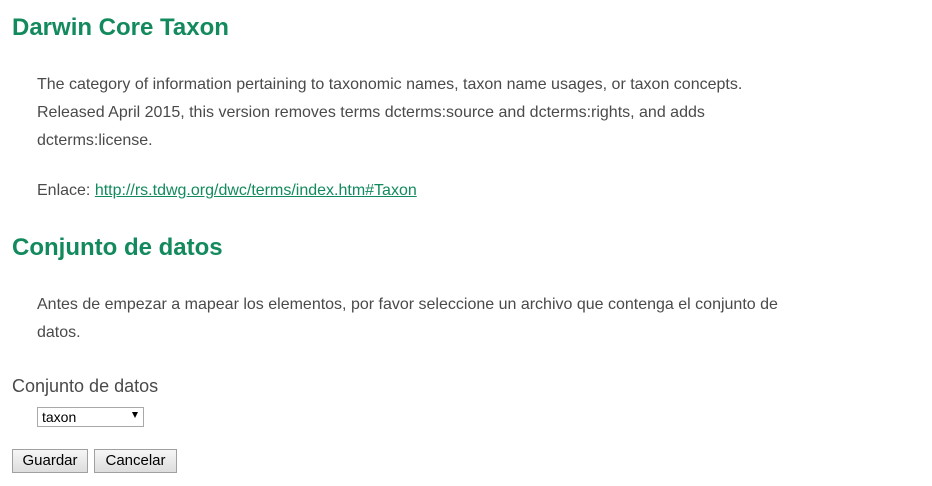 This screenshot has width=932, height=486. What do you see at coordinates (90, 417) in the screenshot?
I see `dataset-select: taxon` at bounding box center [90, 417].